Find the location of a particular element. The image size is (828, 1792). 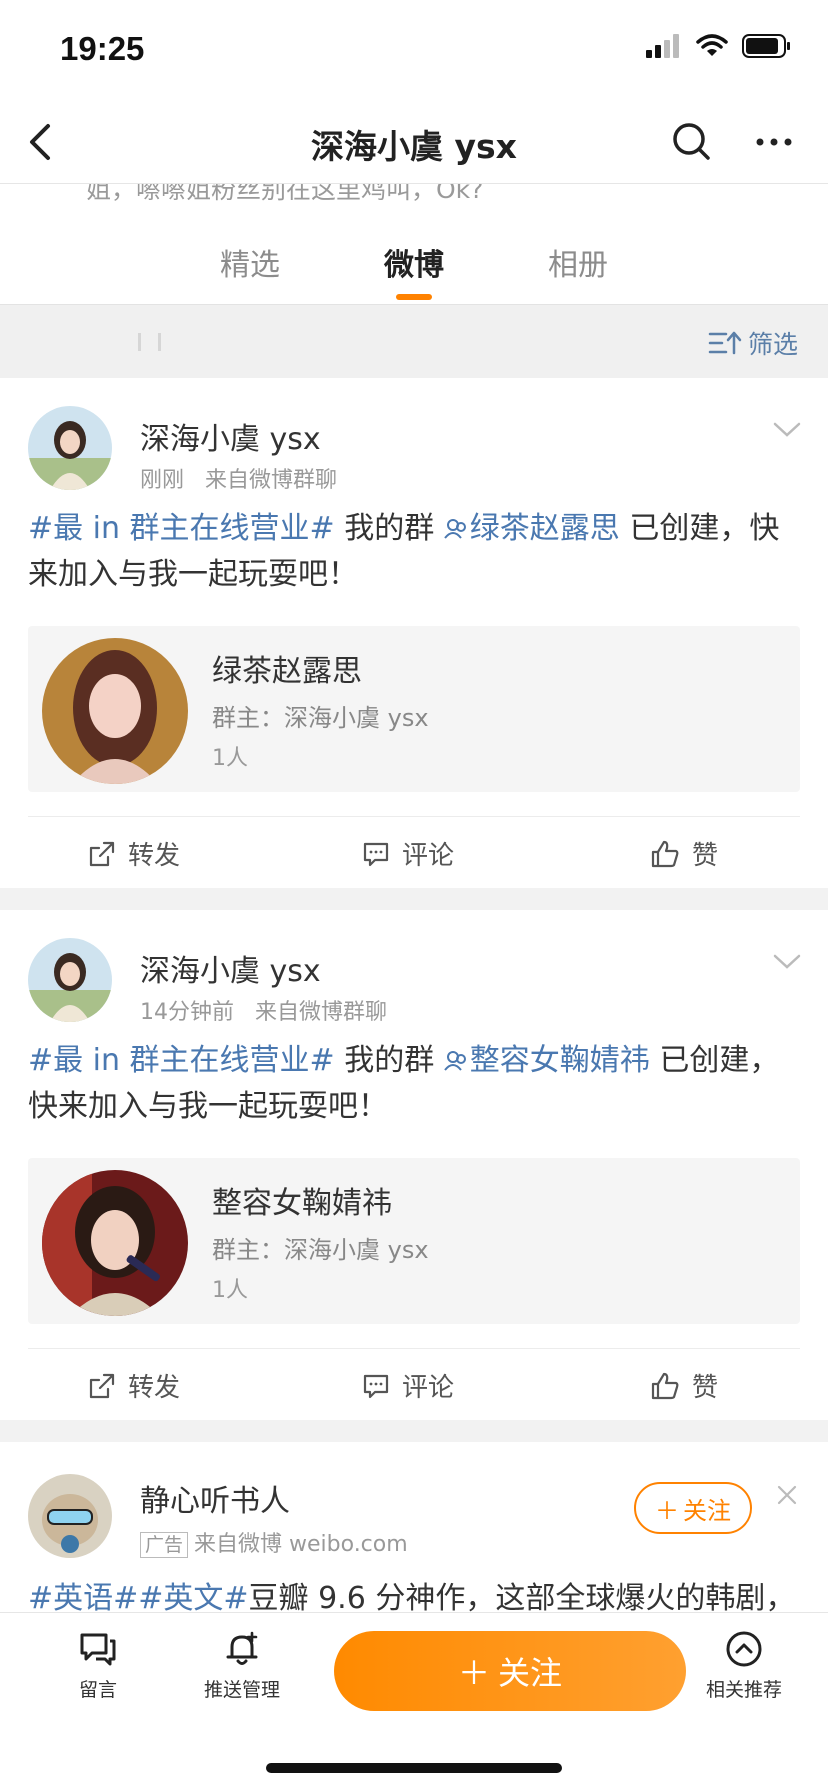

ad-follow-button: ＋关注 is located at coordinates (693, 1508).